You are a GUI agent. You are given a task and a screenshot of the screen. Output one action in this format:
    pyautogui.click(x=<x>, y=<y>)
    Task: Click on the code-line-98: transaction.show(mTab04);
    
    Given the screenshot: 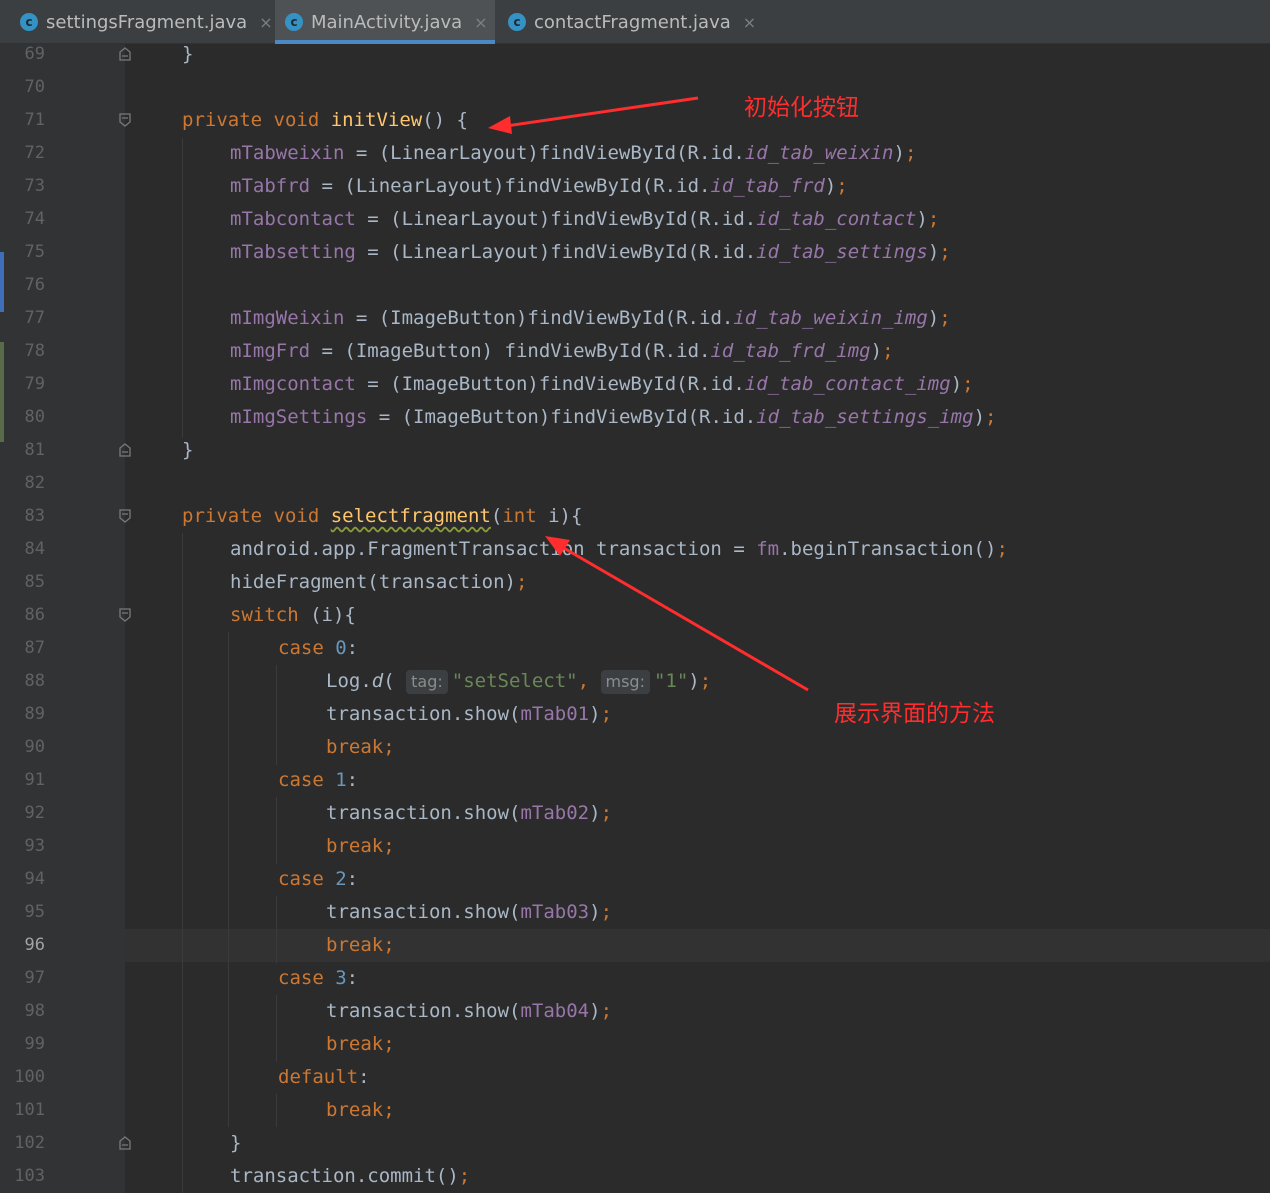 What is the action you would take?
    pyautogui.click(x=469, y=1011)
    